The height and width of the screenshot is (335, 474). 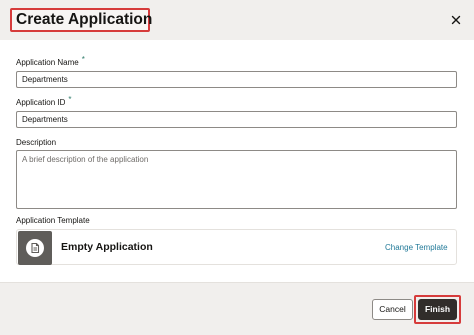 I want to click on close-icon, so click(x=456, y=20).